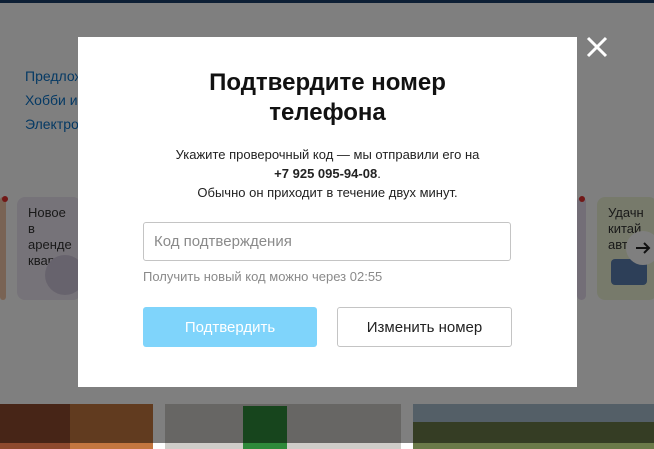 This screenshot has height=449, width=654. Describe the element at coordinates (230, 327) in the screenshot. I see `confirm-button: Подтвердить` at that location.